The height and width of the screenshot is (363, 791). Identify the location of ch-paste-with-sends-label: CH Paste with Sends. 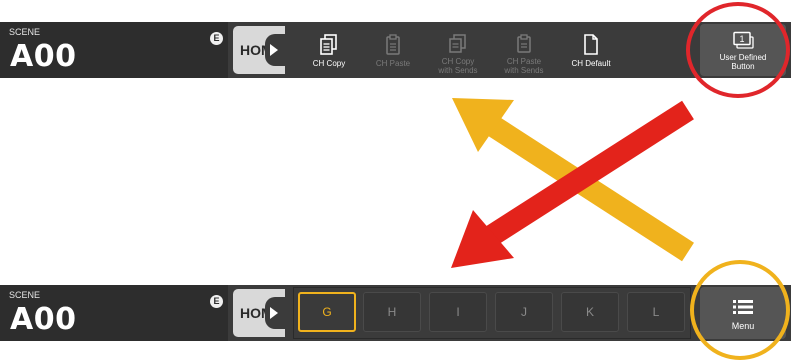
(524, 66).